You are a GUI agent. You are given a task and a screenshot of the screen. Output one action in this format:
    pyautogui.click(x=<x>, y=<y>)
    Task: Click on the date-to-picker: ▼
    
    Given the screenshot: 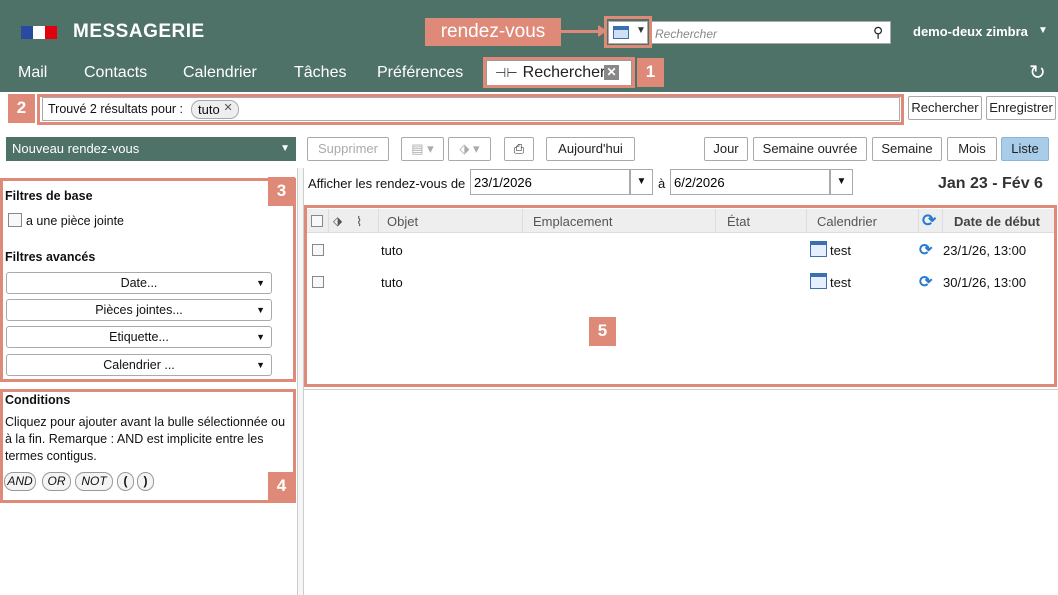 What is the action you would take?
    pyautogui.click(x=841, y=182)
    